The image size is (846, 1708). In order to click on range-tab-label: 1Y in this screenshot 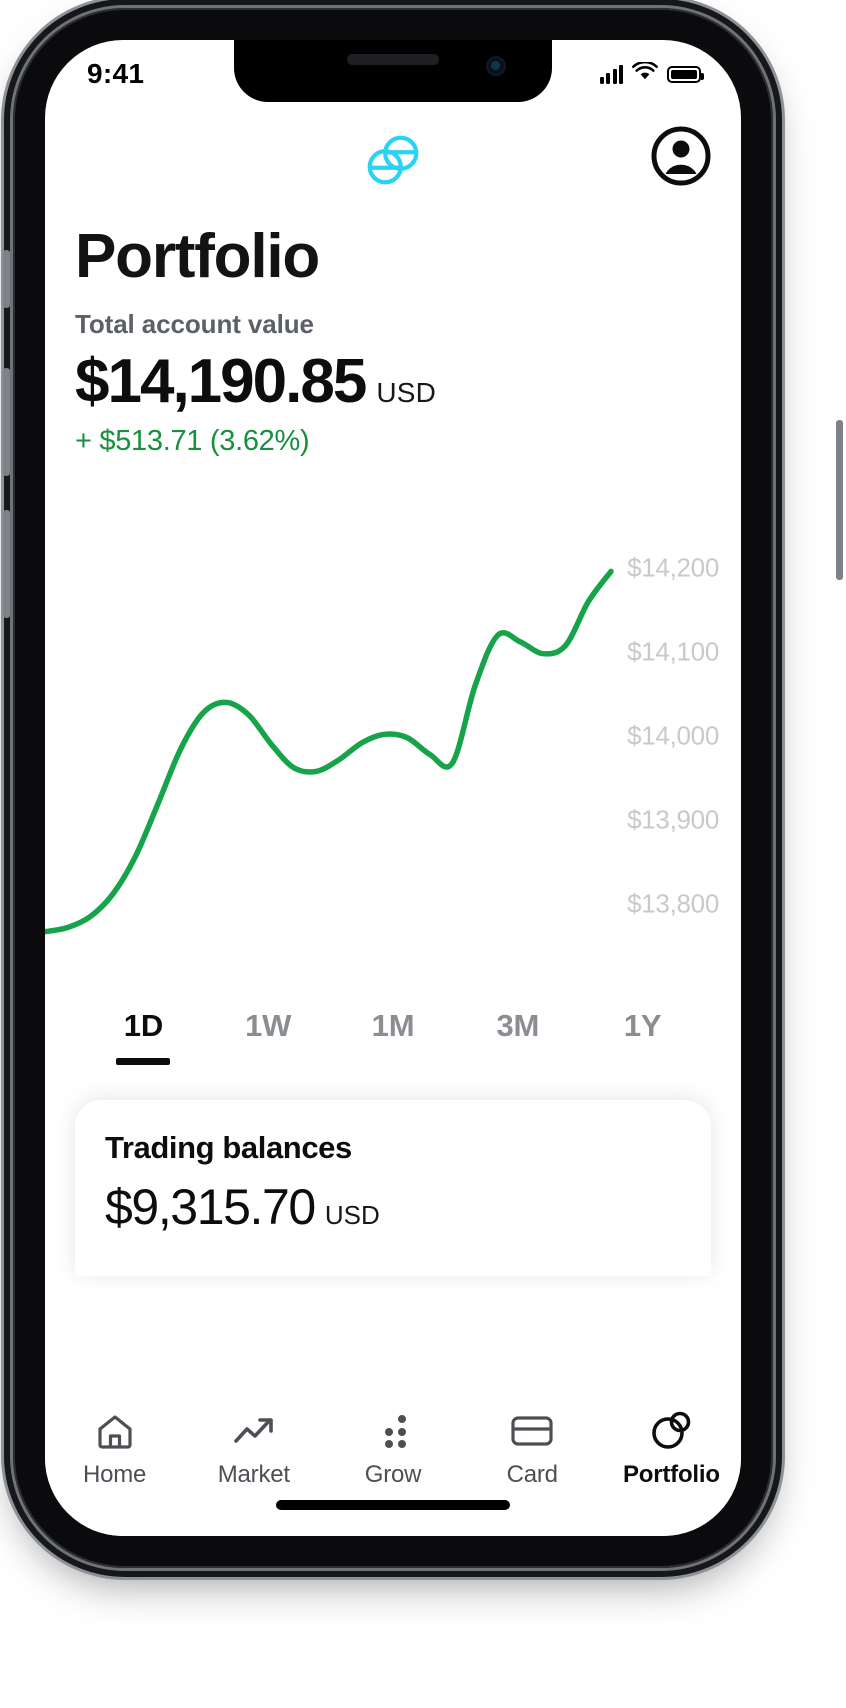, I will do `click(642, 1025)`.